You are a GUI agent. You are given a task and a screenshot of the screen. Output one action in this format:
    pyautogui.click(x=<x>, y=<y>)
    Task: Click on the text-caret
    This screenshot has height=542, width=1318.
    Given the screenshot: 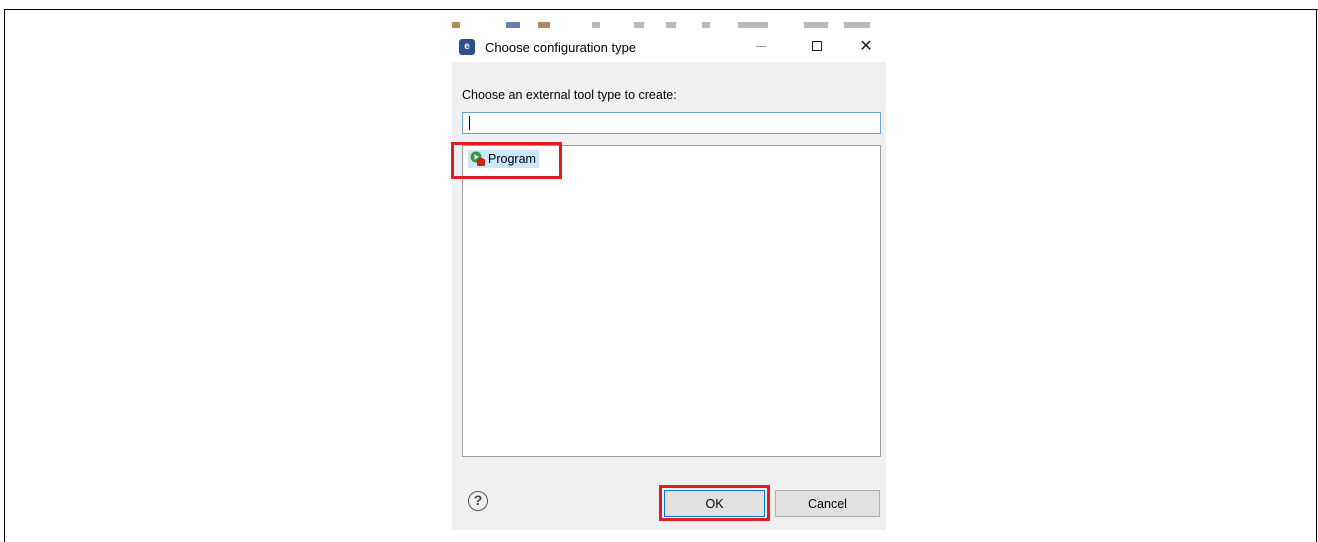 What is the action you would take?
    pyautogui.click(x=469, y=123)
    